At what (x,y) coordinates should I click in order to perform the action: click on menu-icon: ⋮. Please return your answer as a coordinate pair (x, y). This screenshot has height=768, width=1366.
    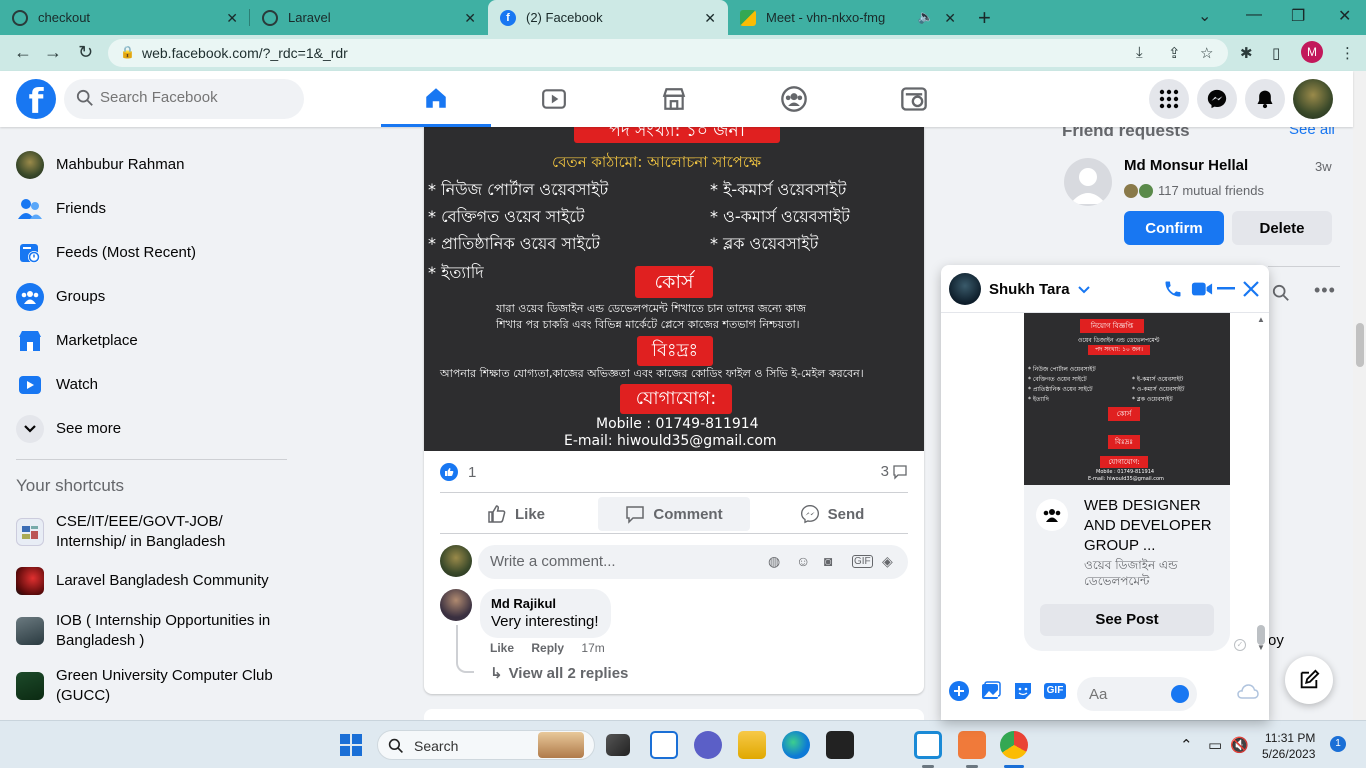
    Looking at the image, I should click on (1347, 53).